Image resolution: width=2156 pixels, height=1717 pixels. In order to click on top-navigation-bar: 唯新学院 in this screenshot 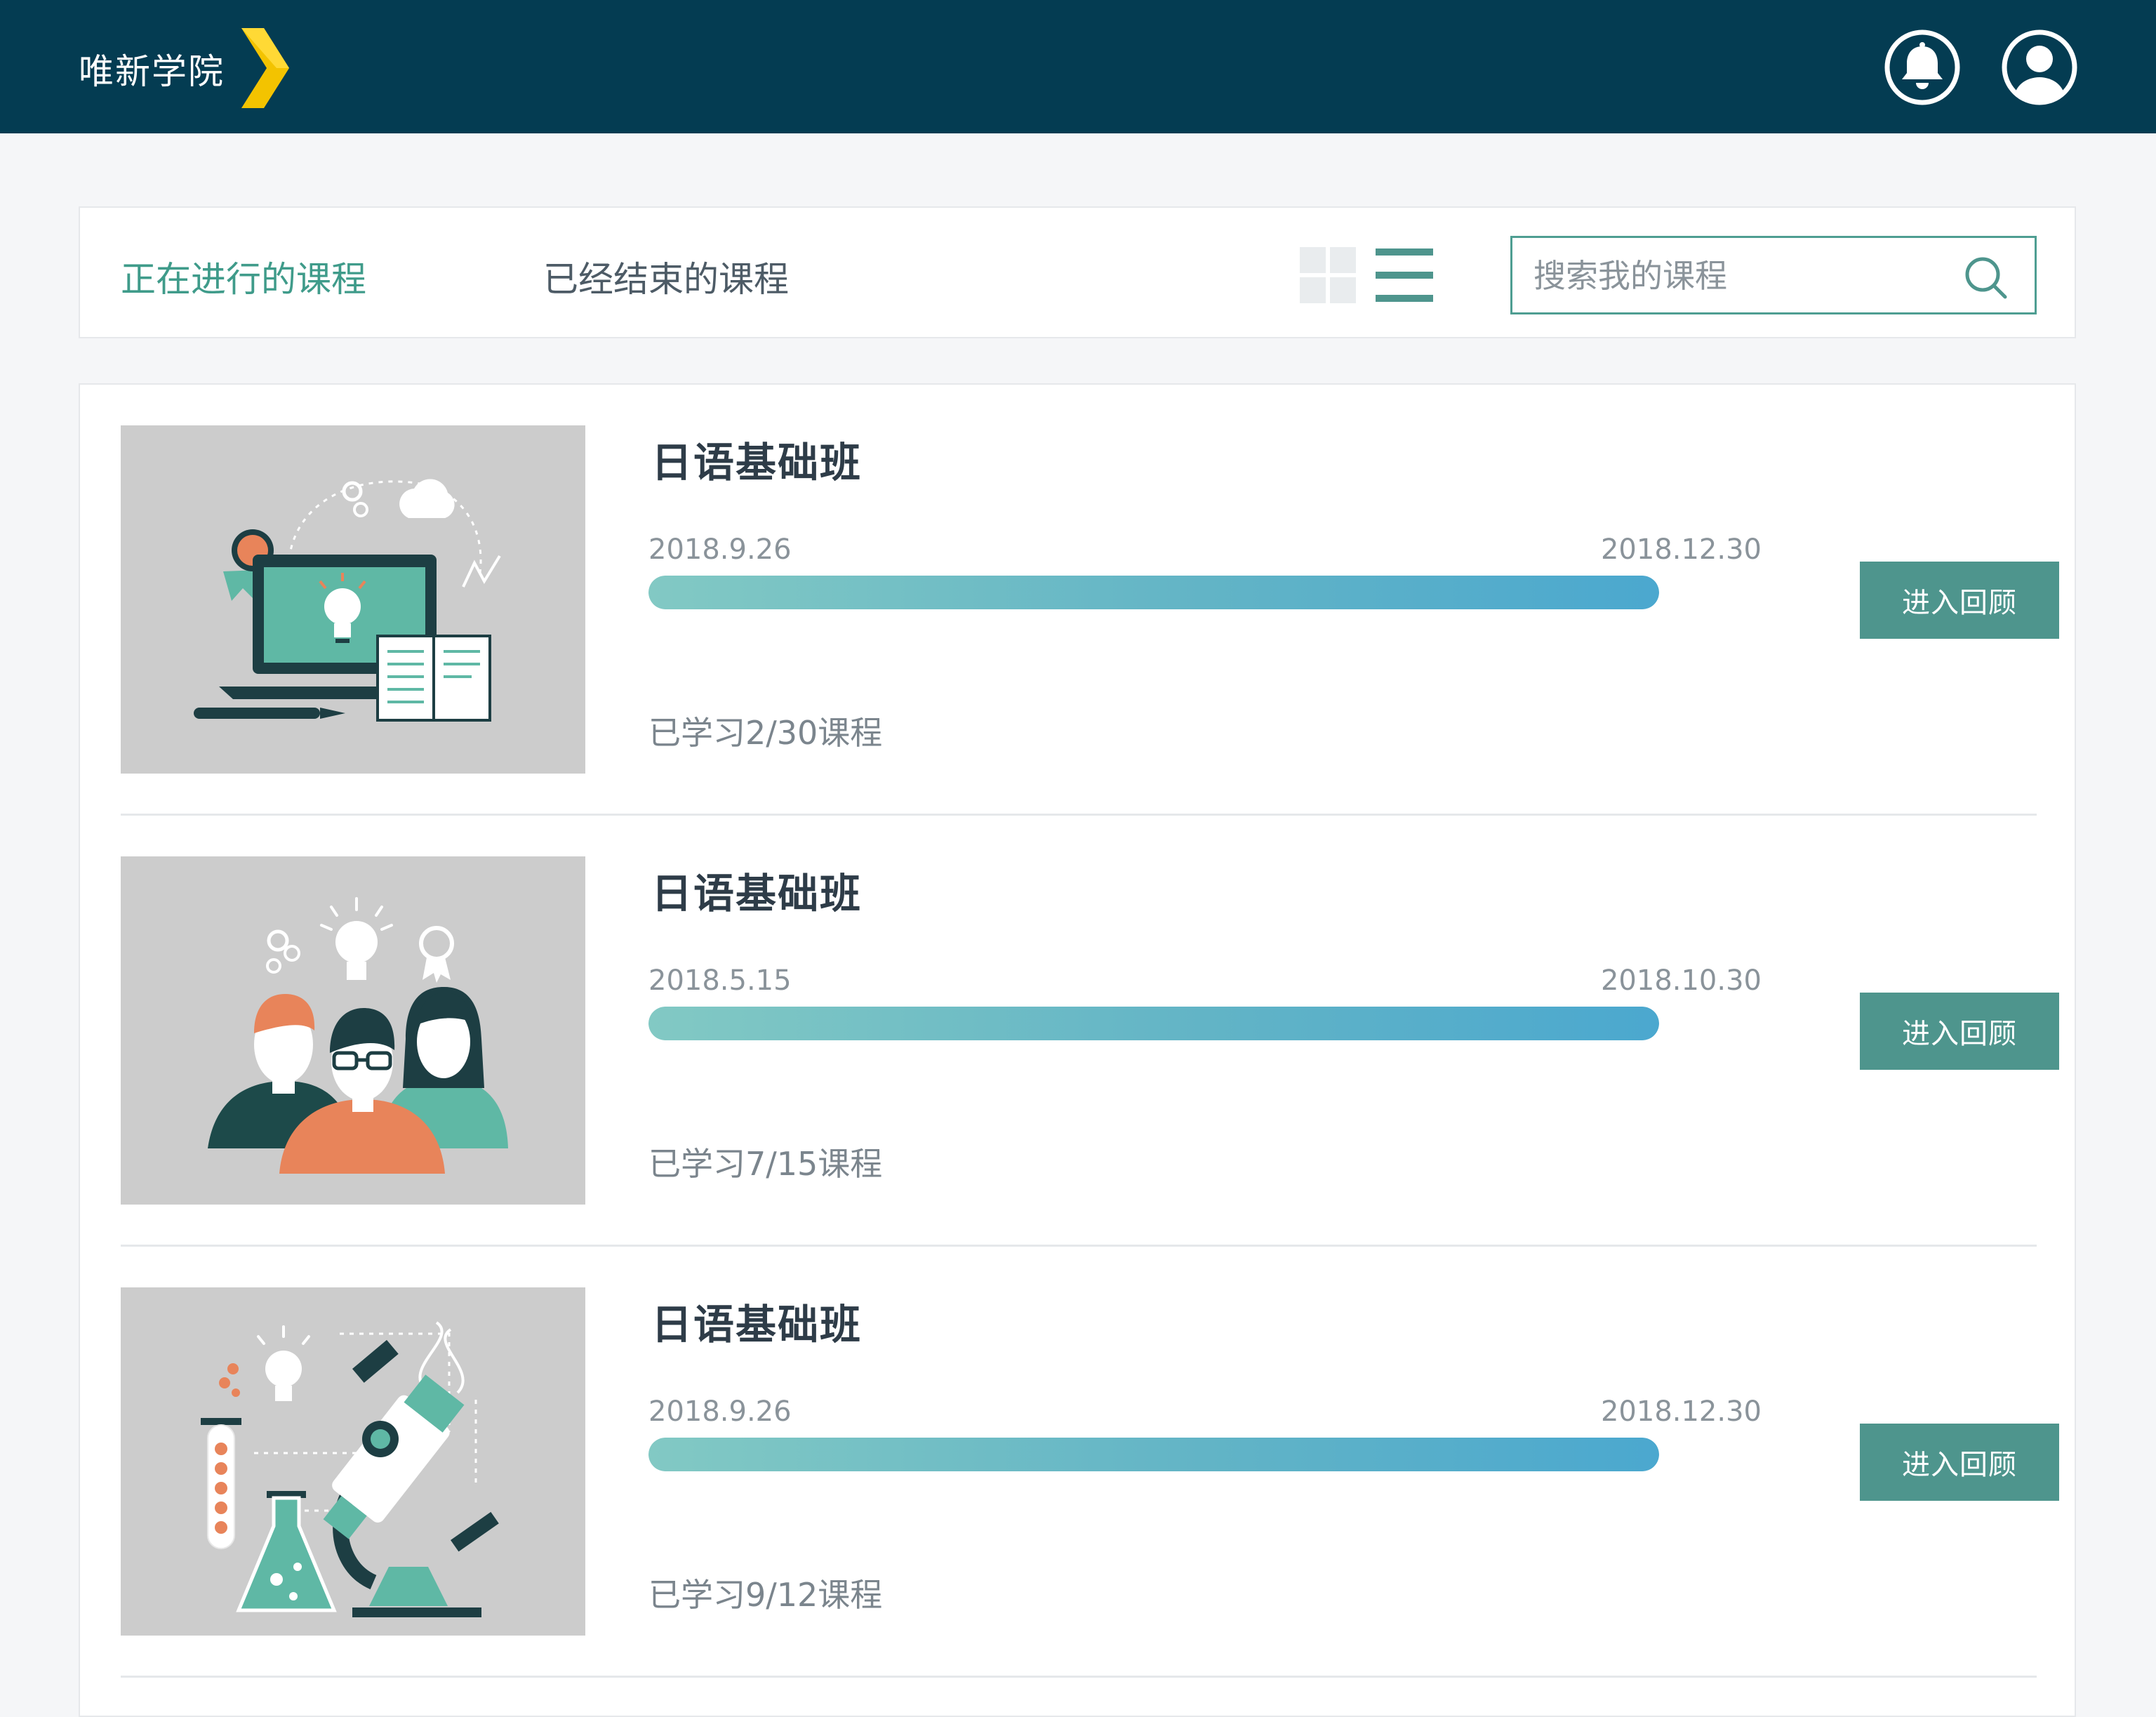, I will do `click(1078, 66)`.